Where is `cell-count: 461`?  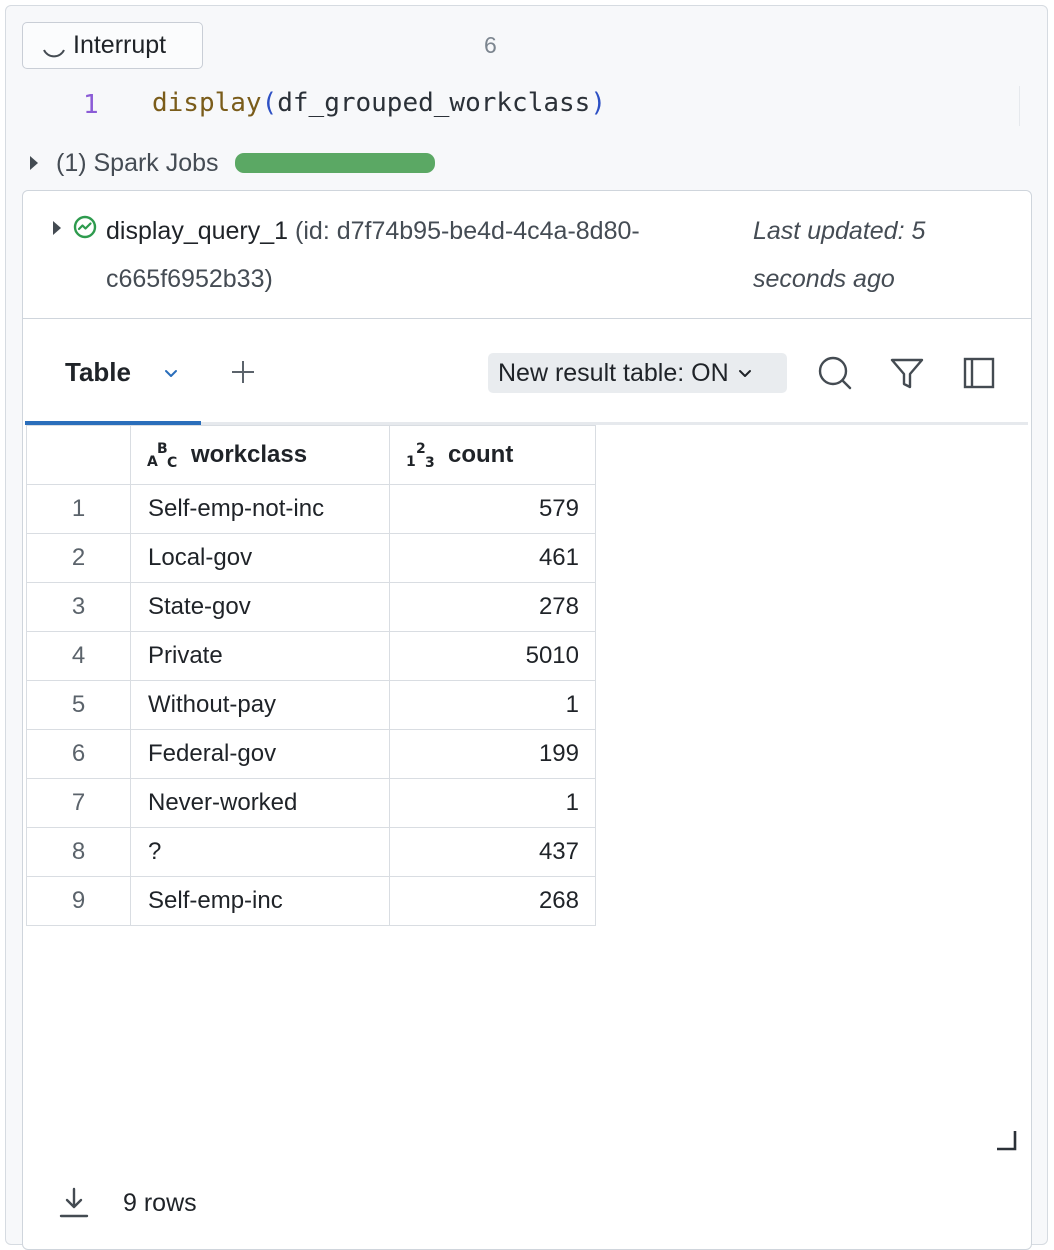
cell-count: 461 is located at coordinates (492, 558).